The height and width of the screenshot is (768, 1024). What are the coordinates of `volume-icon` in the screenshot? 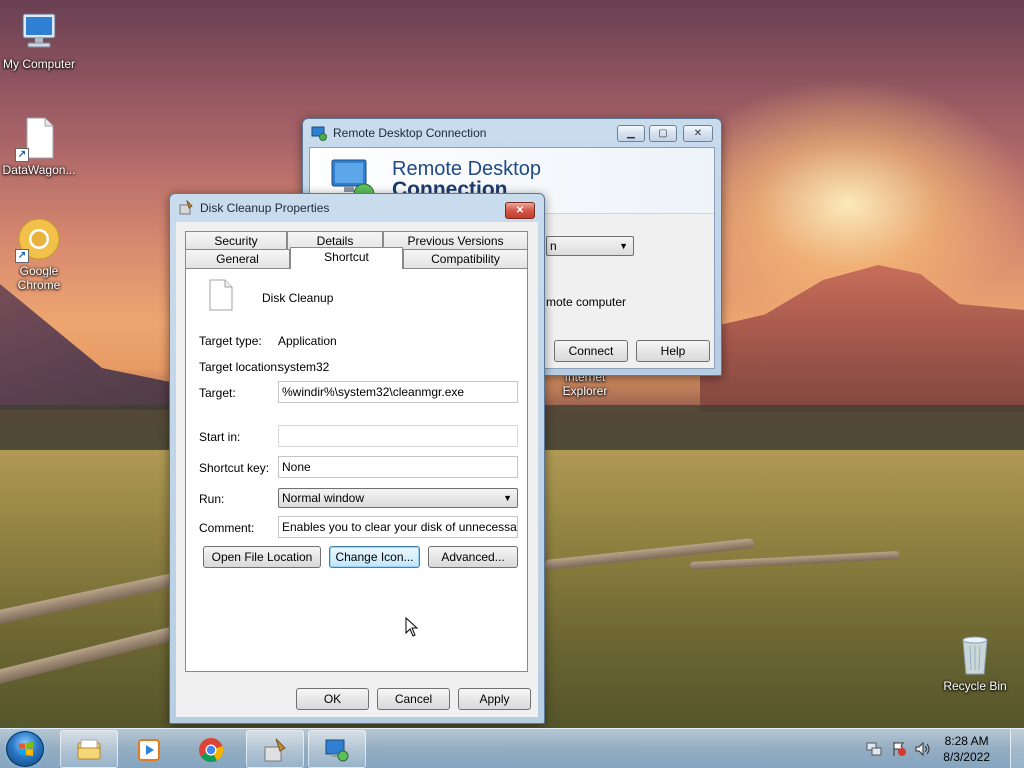 It's located at (923, 749).